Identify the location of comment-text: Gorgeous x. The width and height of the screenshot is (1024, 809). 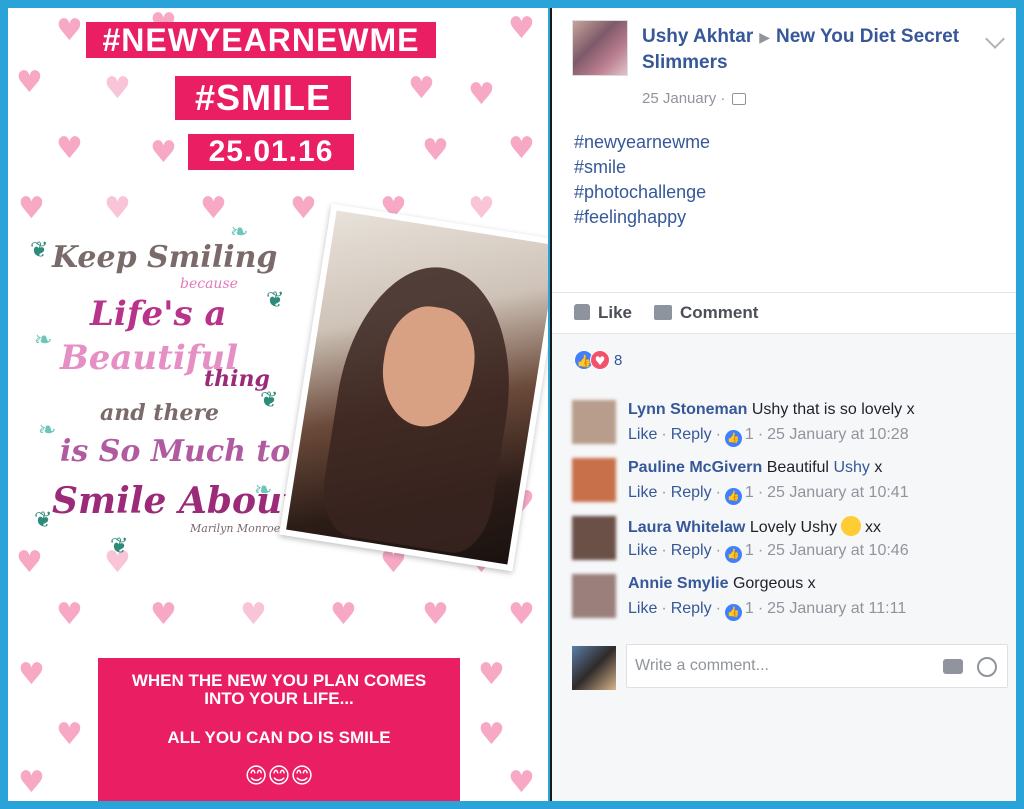
(774, 583).